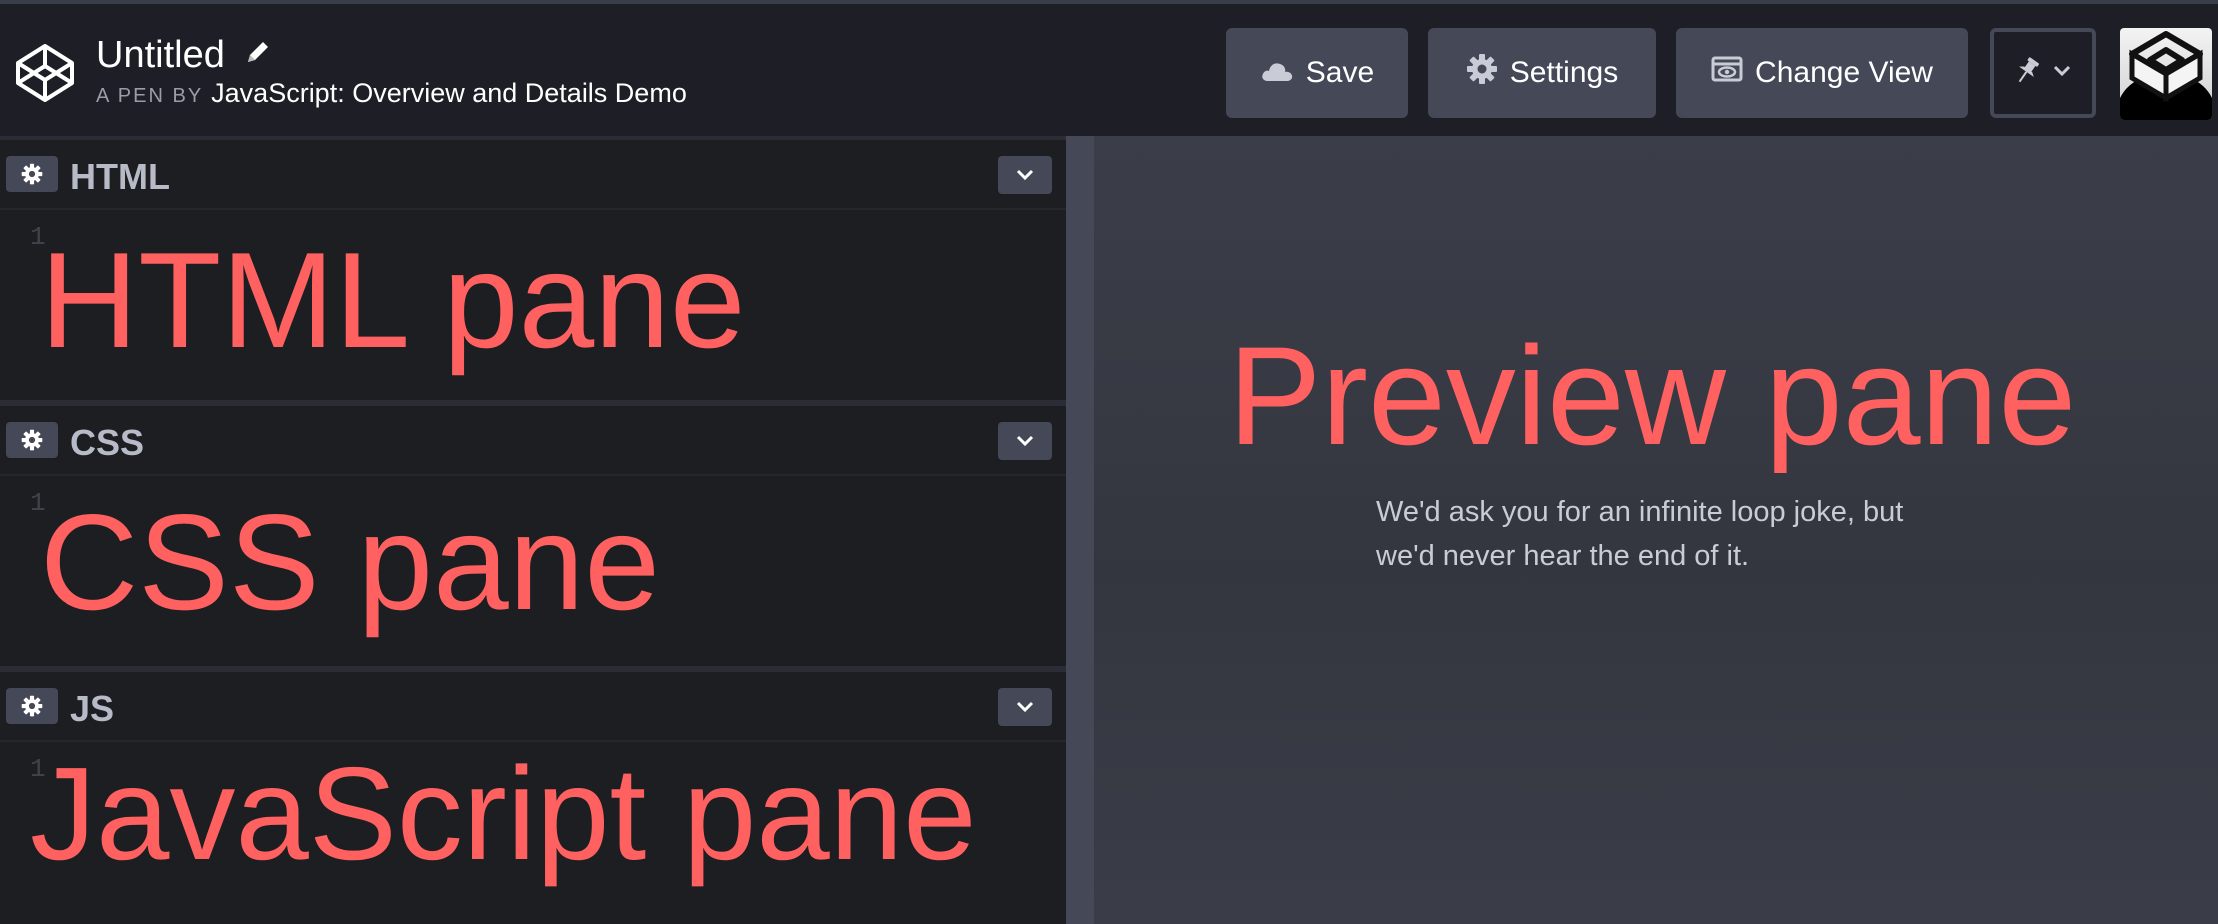 This screenshot has height=924, width=2218. I want to click on js-settings-button, so click(32, 706).